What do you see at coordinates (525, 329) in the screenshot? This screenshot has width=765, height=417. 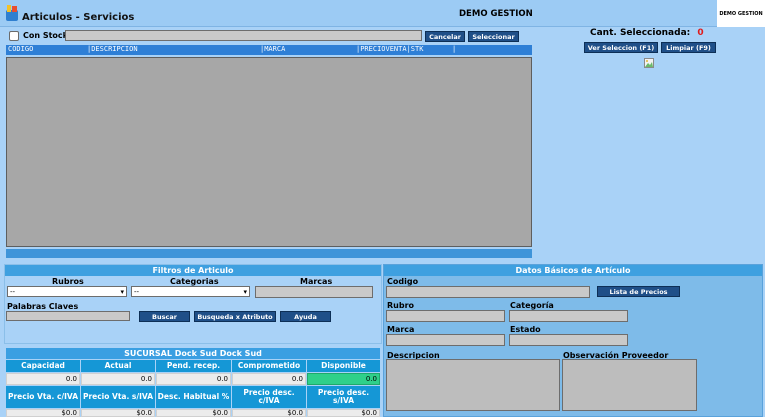 I see `estado-label: Estado` at bounding box center [525, 329].